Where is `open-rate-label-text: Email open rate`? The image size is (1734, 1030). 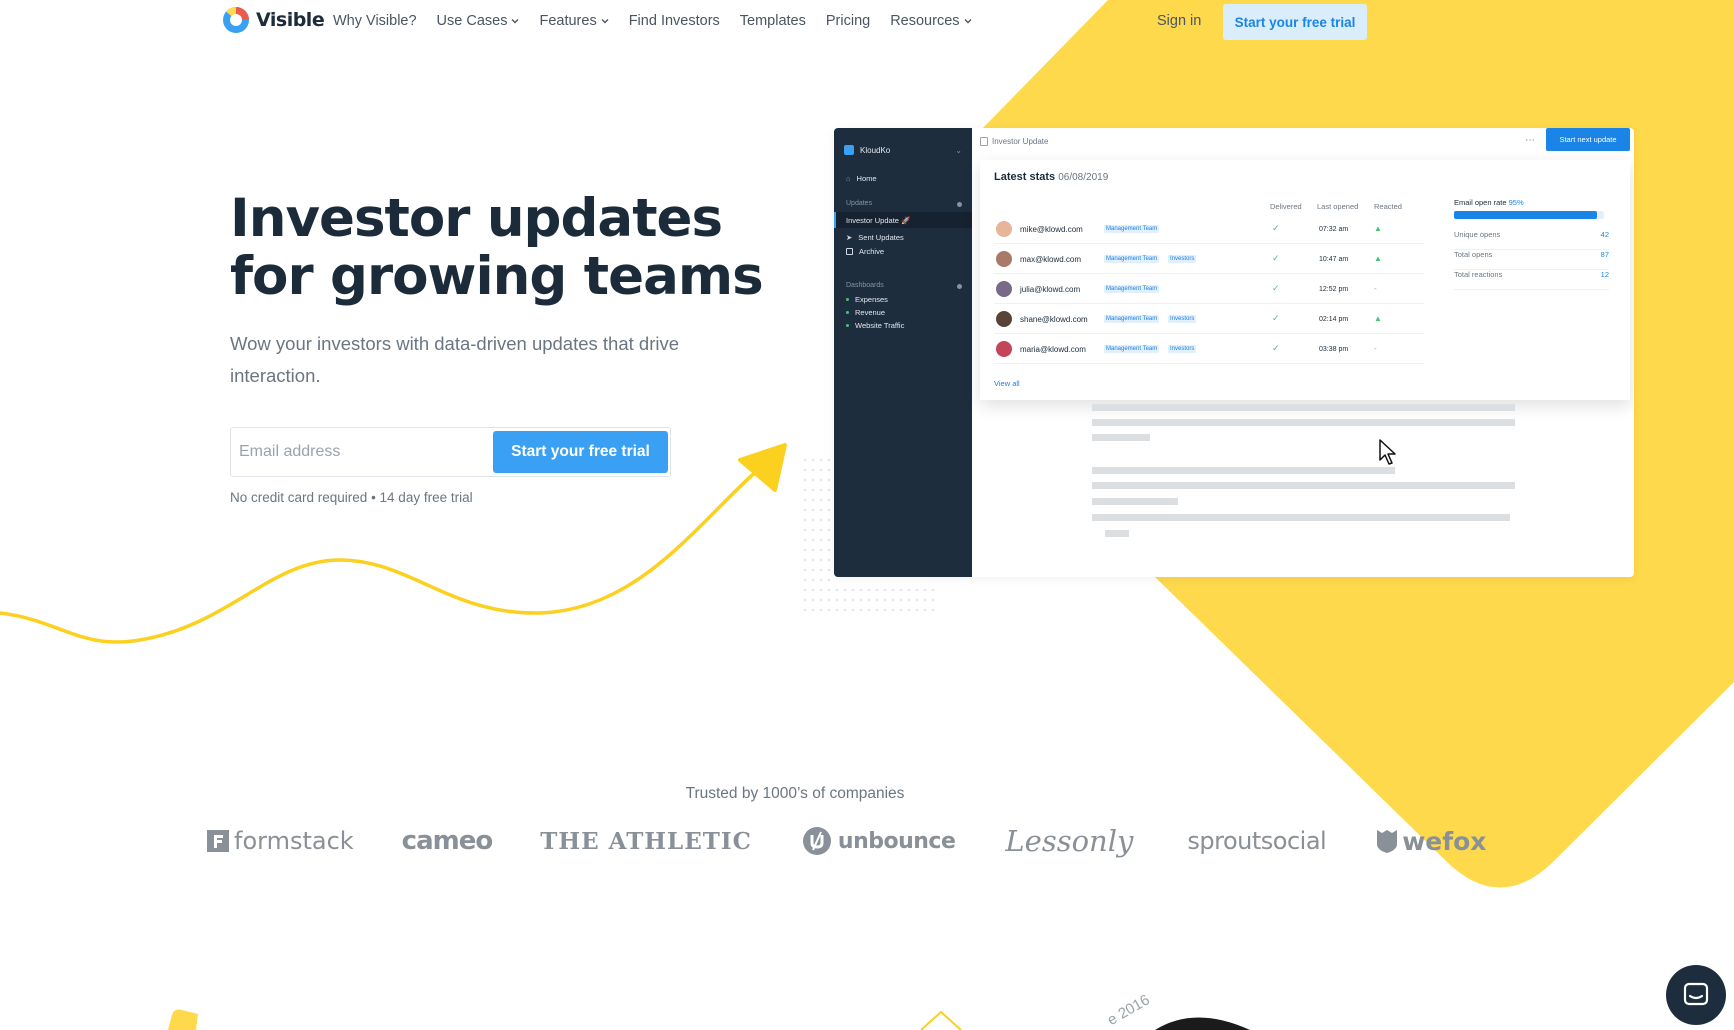 open-rate-label-text: Email open rate is located at coordinates (1480, 202).